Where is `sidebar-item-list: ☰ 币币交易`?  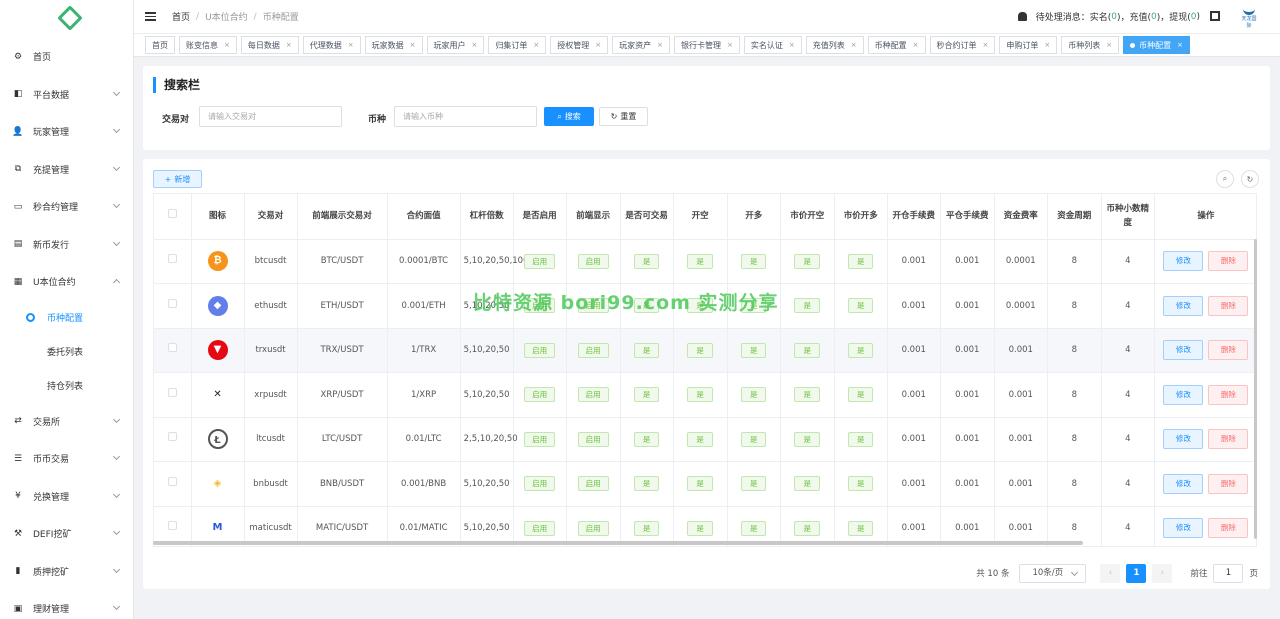 sidebar-item-list: ☰ 币币交易 is located at coordinates (66, 459).